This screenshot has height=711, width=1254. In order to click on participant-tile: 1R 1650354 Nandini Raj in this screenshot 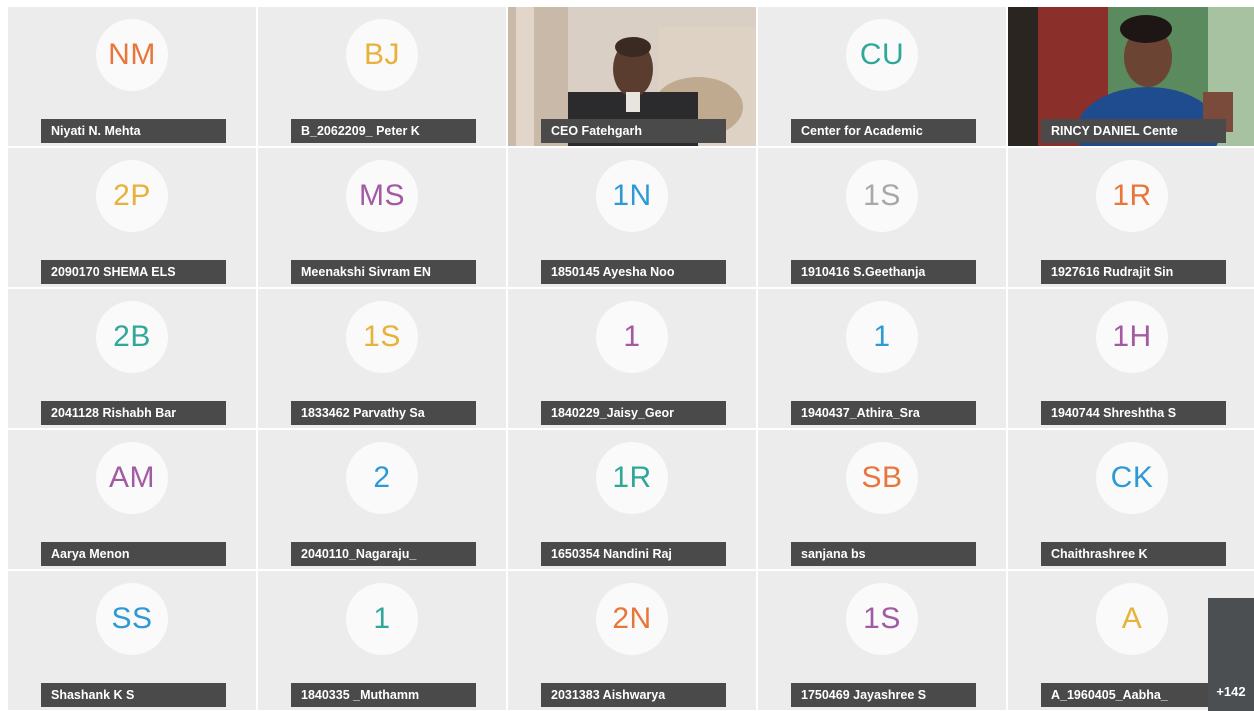, I will do `click(632, 499)`.